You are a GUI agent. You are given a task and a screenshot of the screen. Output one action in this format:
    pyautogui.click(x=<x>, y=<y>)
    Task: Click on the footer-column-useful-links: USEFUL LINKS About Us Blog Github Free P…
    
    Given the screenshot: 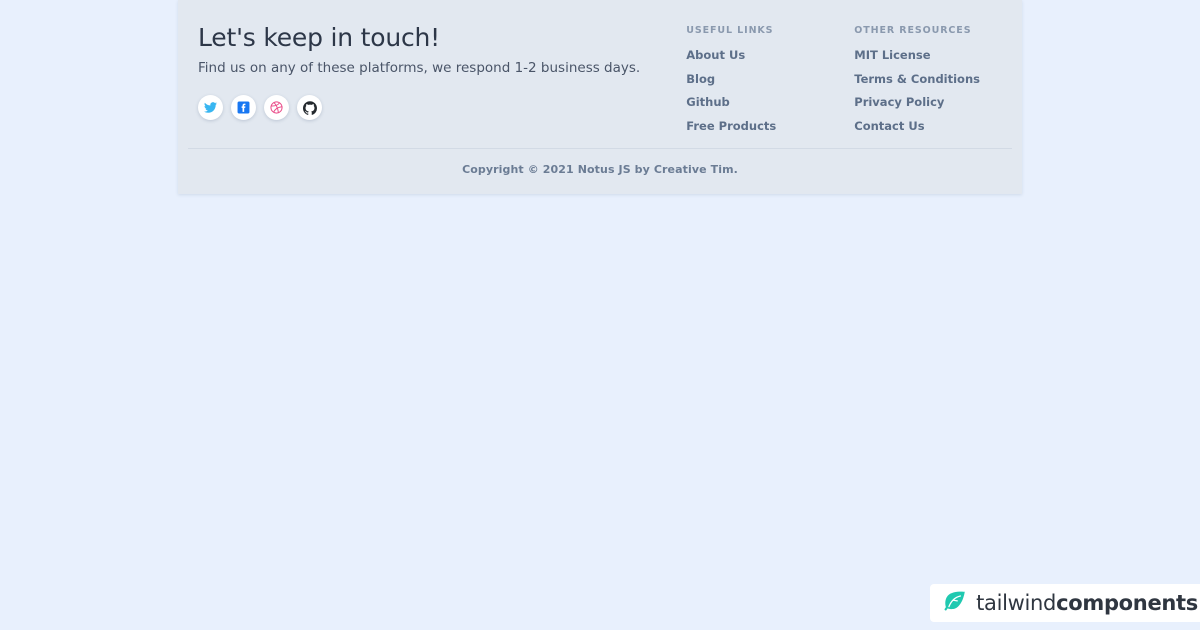 What is the action you would take?
    pyautogui.click(x=742, y=81)
    